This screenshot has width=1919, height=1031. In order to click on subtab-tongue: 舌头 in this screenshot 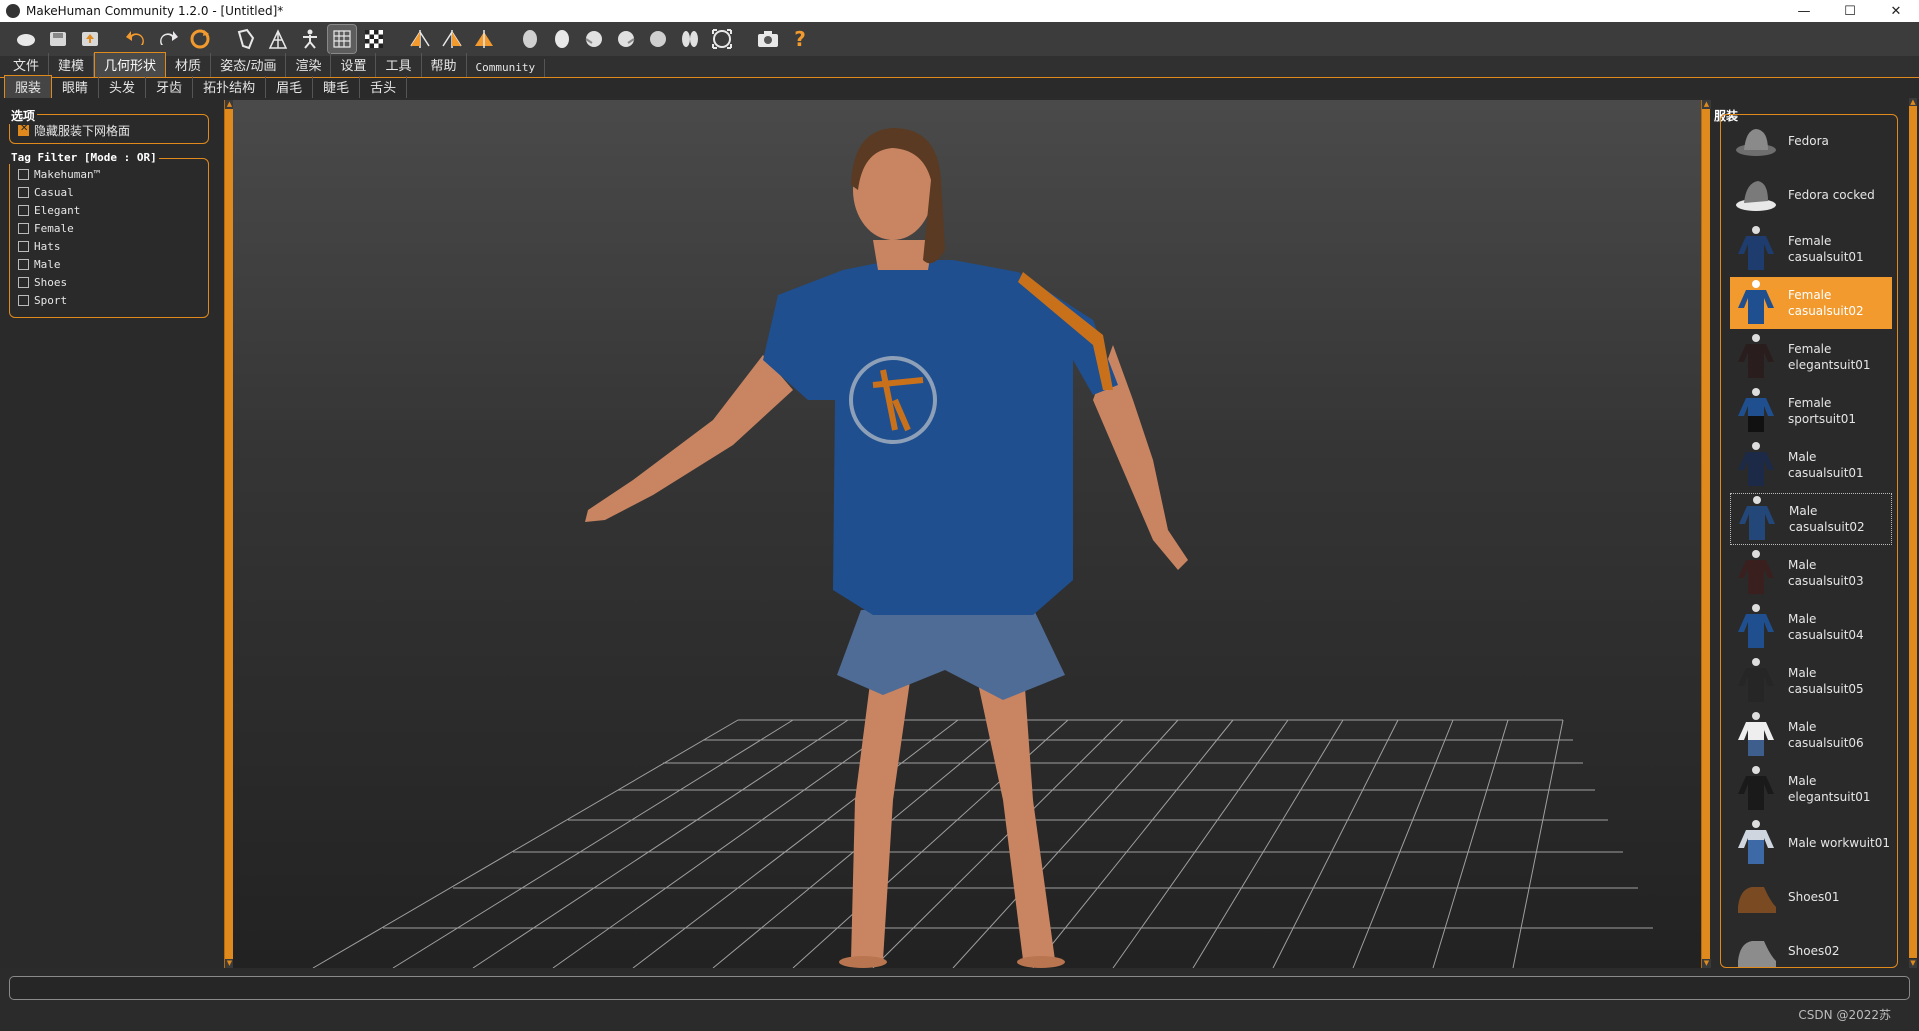, I will do `click(384, 87)`.